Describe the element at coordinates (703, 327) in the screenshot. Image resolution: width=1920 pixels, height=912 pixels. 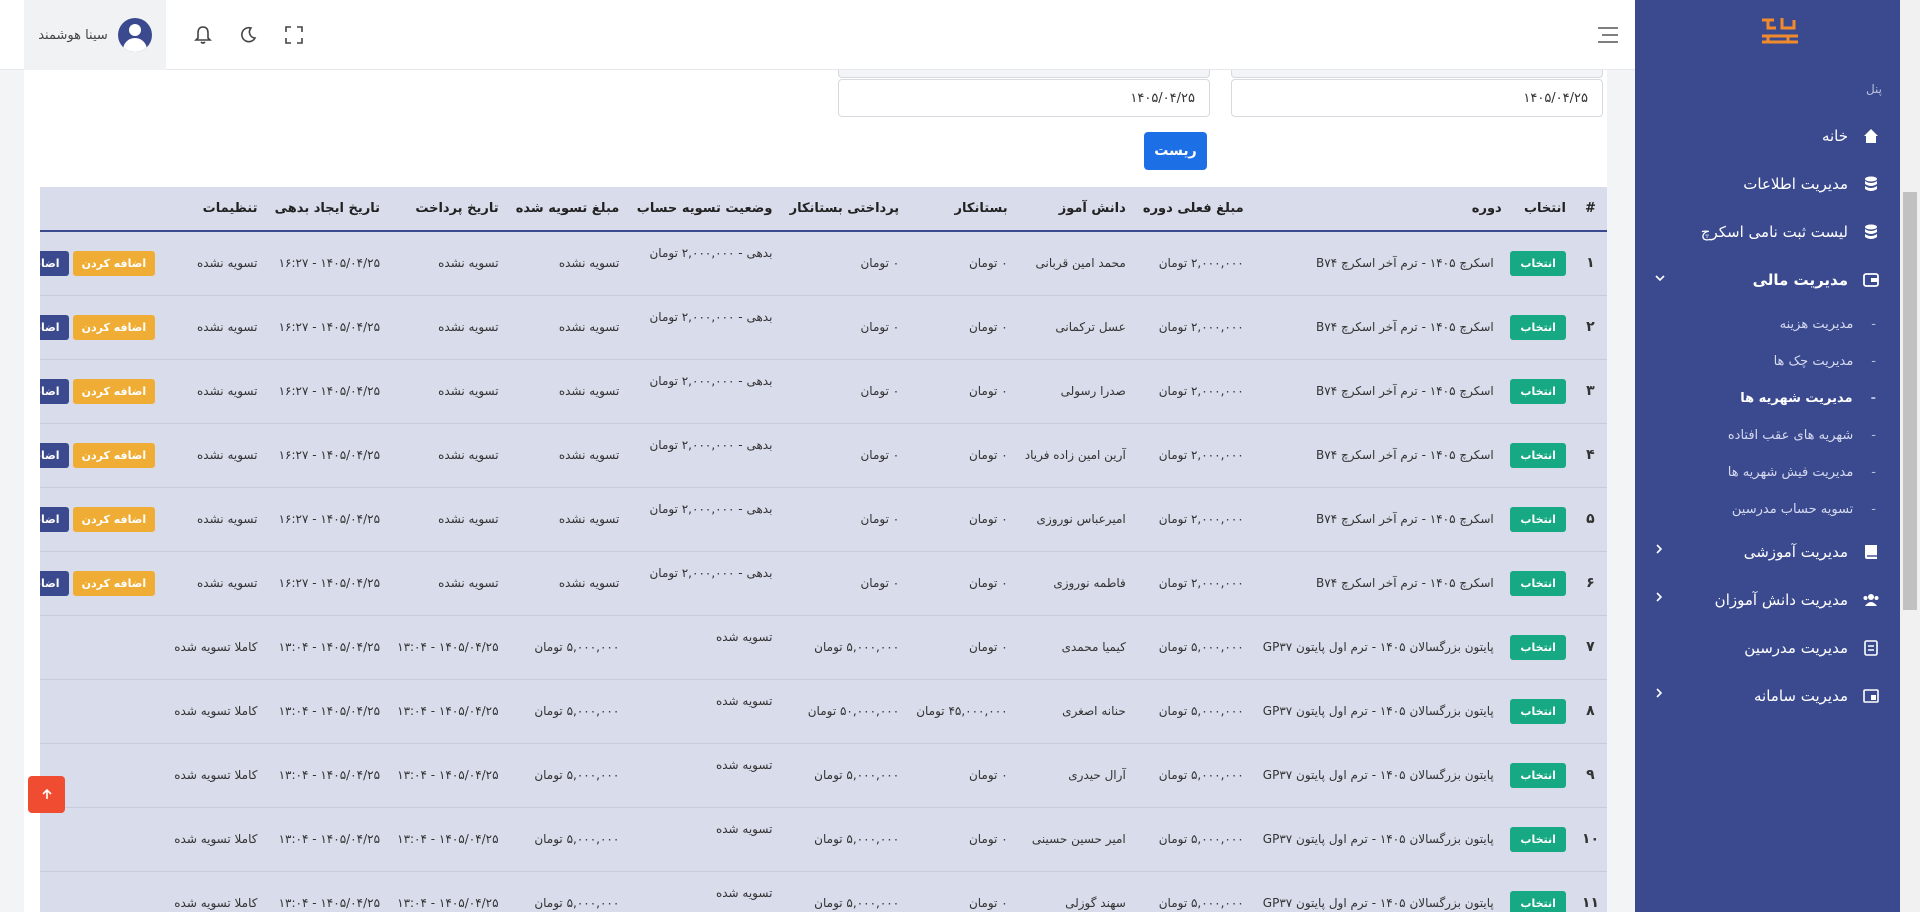
I see `settlement-status-cell: بدهی - ۲,۰۰۰,۰۰۰ تومان` at that location.